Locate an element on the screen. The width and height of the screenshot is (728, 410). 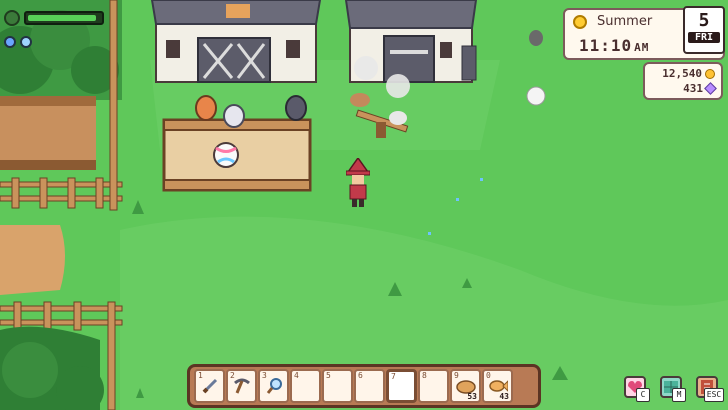
season-row: Summer is located at coordinates (612, 21).